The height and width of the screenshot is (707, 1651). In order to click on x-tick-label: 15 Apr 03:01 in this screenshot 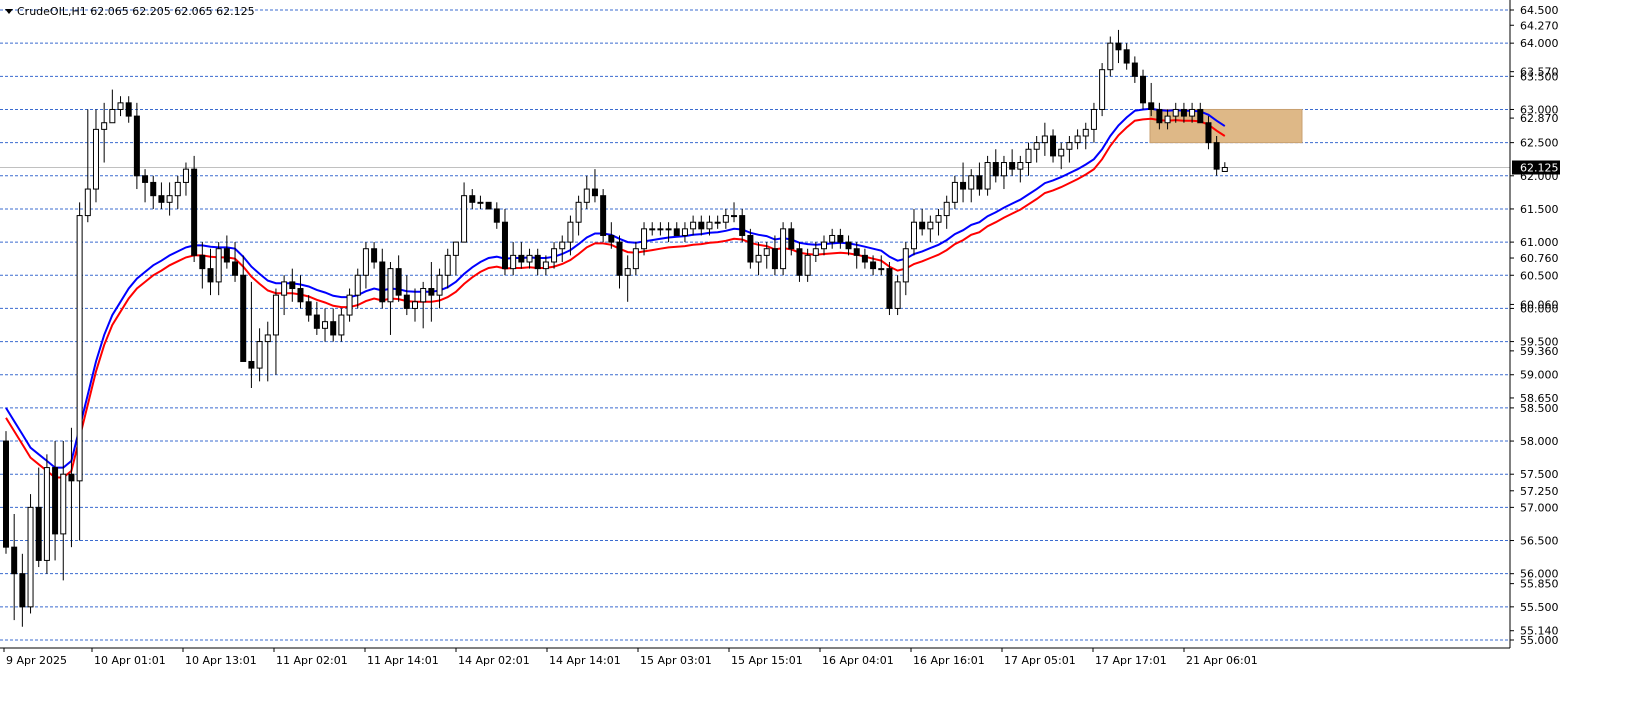, I will do `click(676, 660)`.